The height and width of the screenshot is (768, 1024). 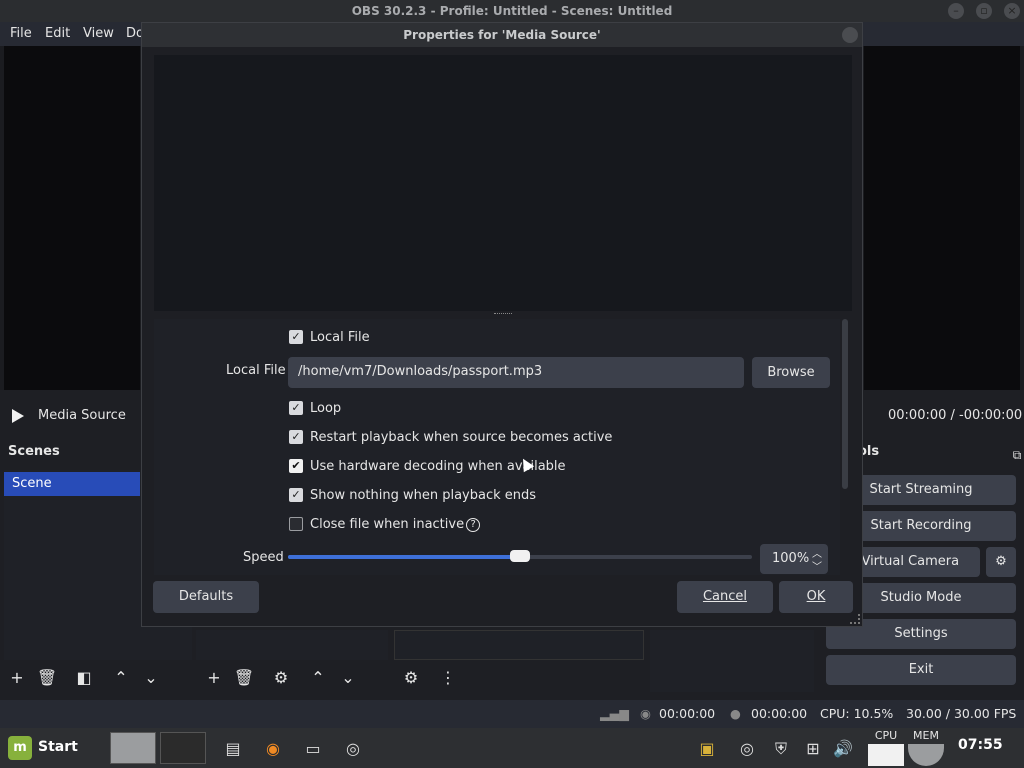 I want to click on dialog-title: Properties for 'Media Source', so click(x=502, y=35).